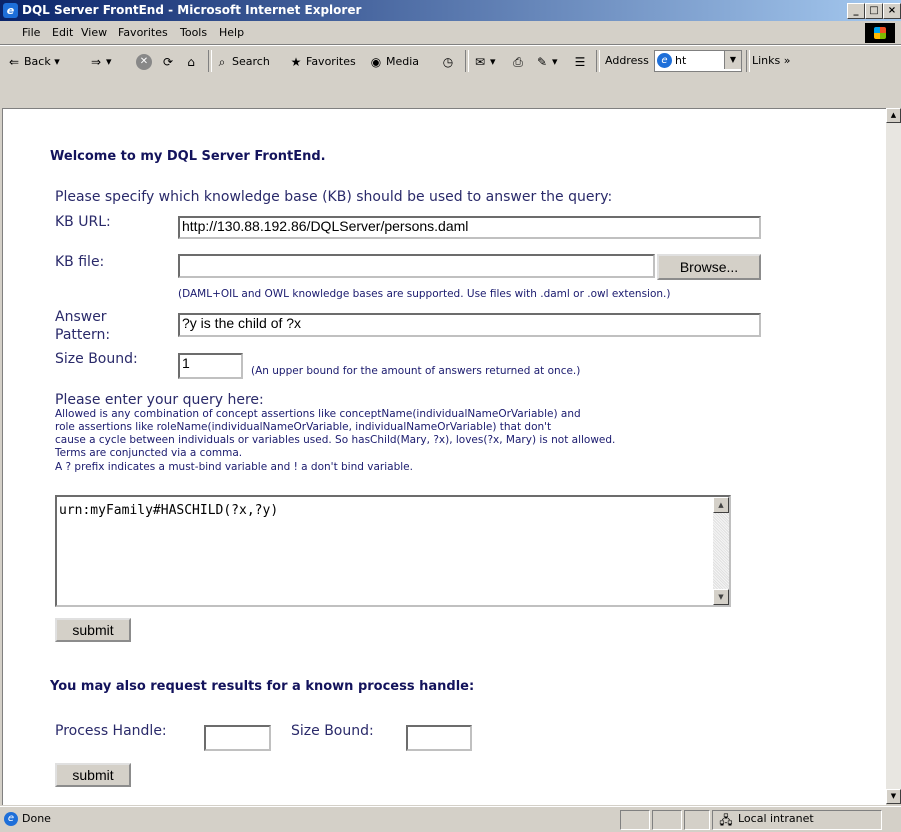 This screenshot has width=901, height=832. Describe the element at coordinates (296, 62) in the screenshot. I see `favorites-icon: ★` at that location.